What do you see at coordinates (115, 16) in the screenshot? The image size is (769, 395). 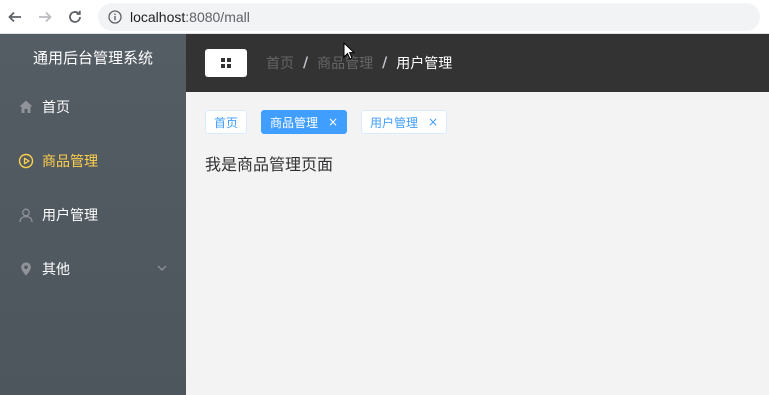 I see `info-icon` at bounding box center [115, 16].